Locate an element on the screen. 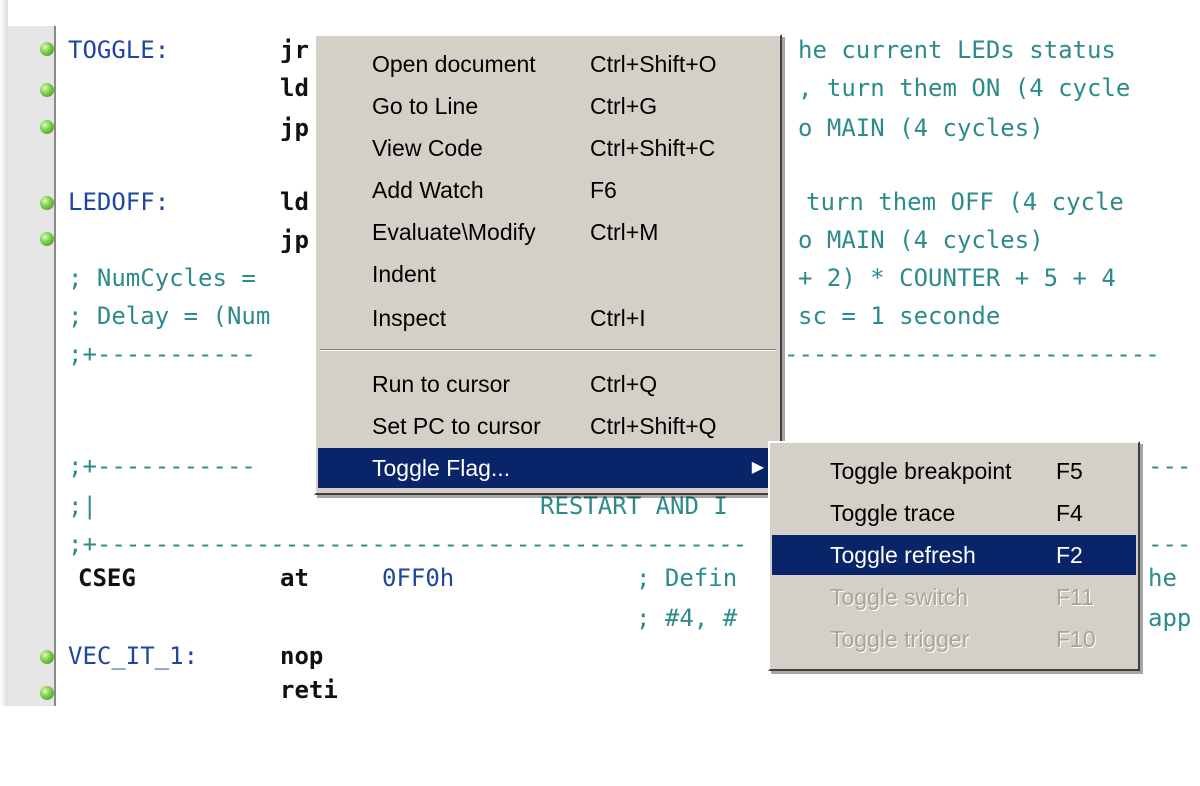  submenu-item-toggle-switch: Toggle switch F11 is located at coordinates (954, 597).